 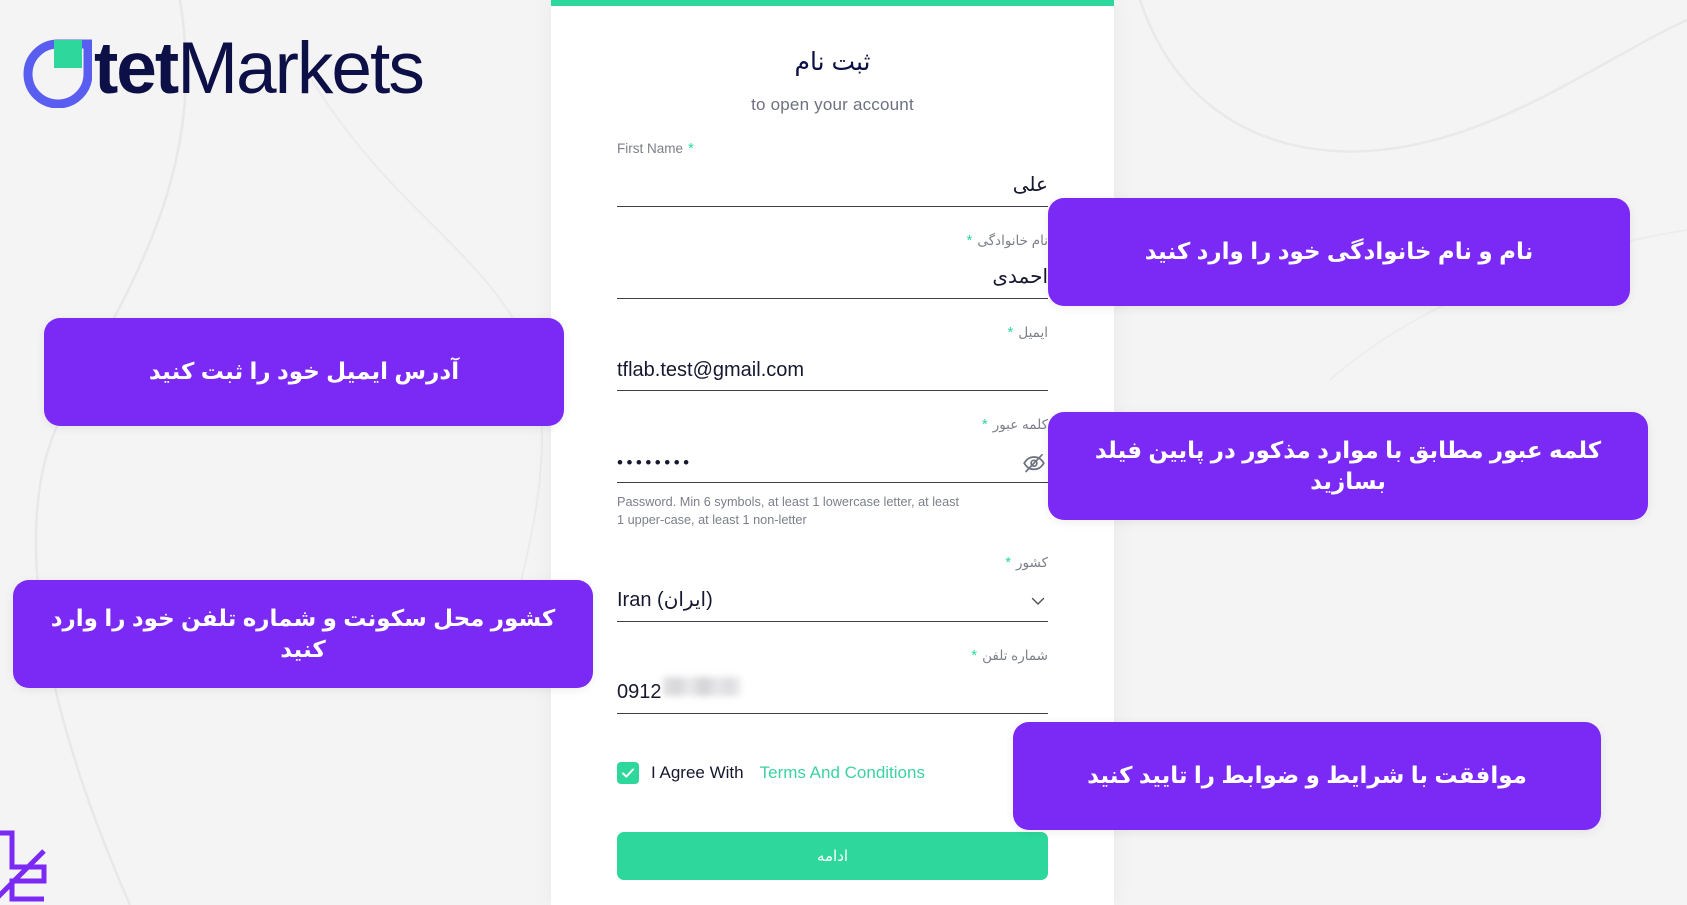 I want to click on country-label-text: کشور, so click(x=1032, y=563).